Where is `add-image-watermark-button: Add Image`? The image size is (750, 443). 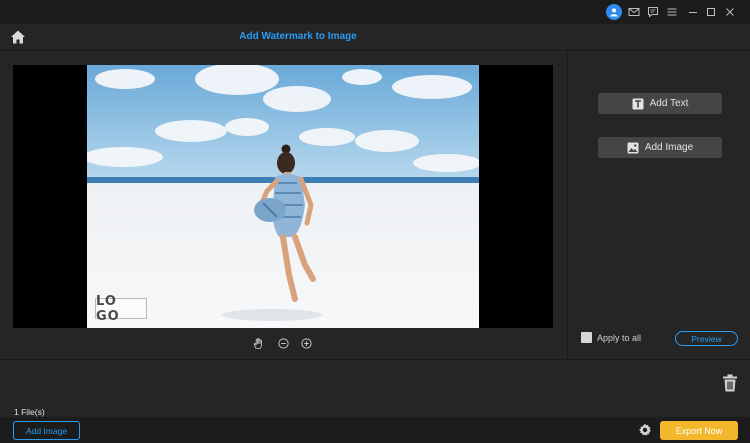 add-image-watermark-button: Add Image is located at coordinates (660, 147).